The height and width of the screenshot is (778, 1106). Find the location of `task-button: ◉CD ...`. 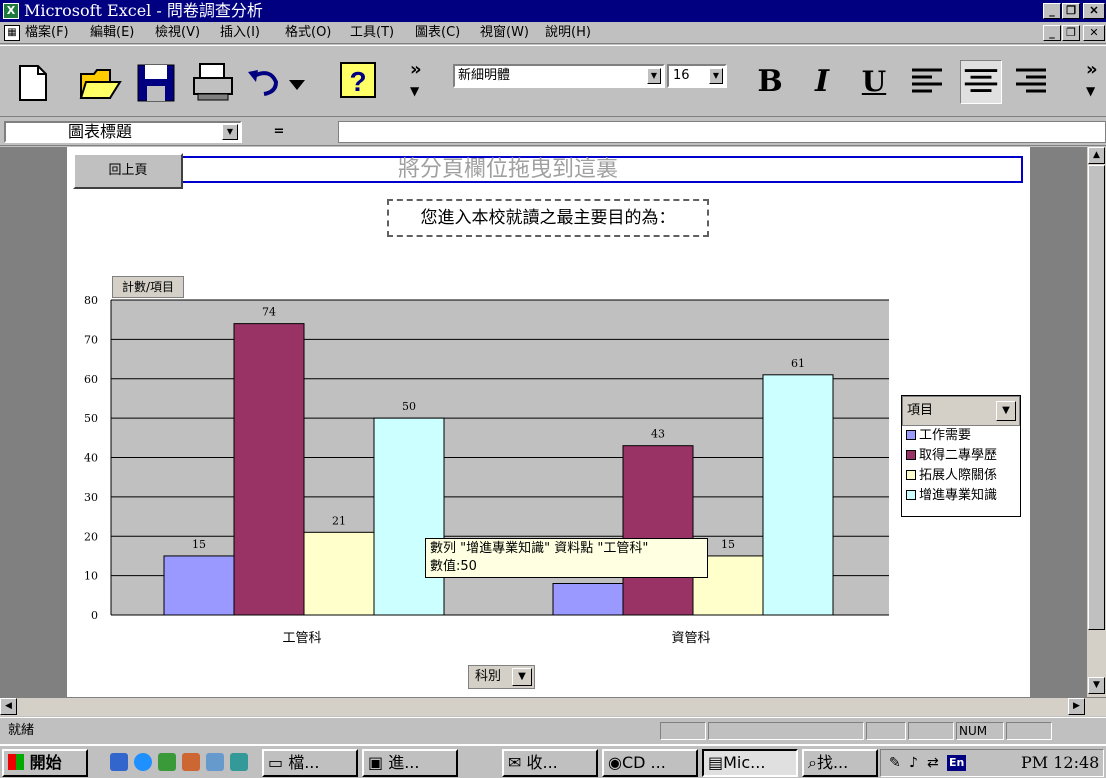

task-button: ◉CD ... is located at coordinates (650, 763).